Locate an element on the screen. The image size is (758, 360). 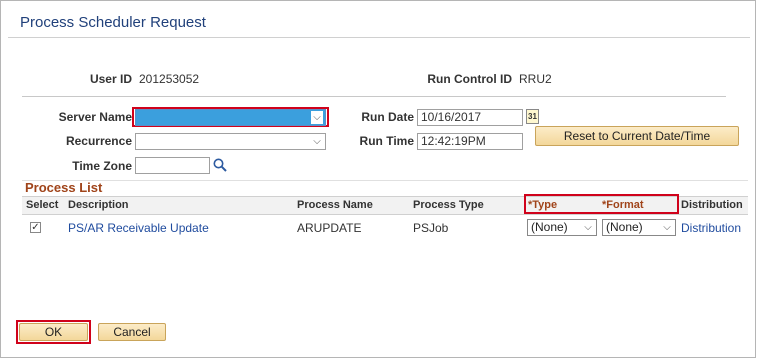
col-process-name: Process Name is located at coordinates (335, 205).